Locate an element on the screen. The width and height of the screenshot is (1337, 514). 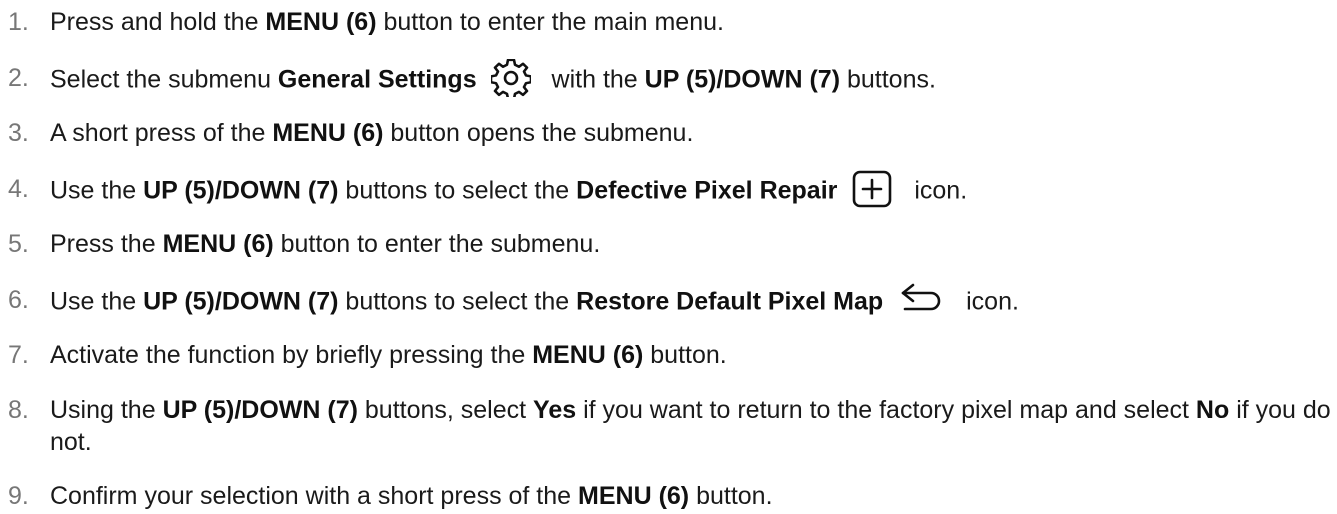
step-number: 6. is located at coordinates (18, 300).